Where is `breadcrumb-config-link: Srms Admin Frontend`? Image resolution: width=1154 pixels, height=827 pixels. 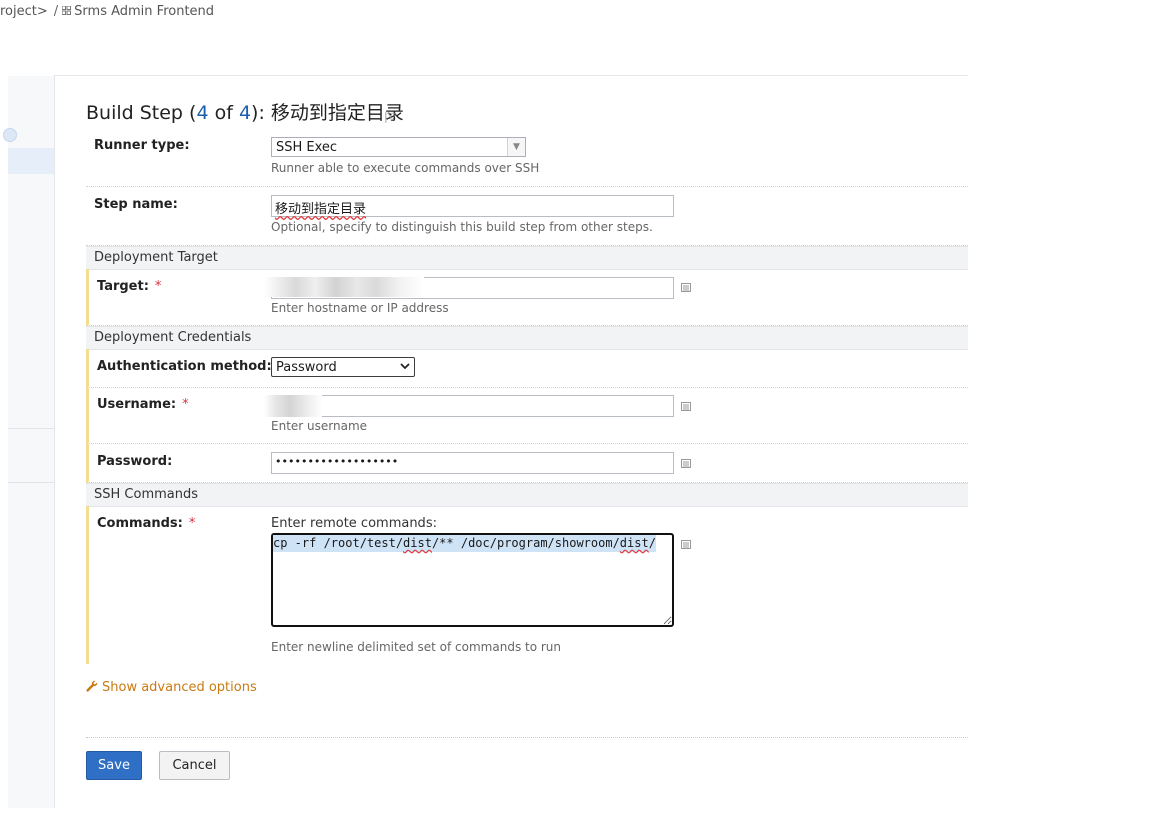 breadcrumb-config-link: Srms Admin Frontend is located at coordinates (144, 11).